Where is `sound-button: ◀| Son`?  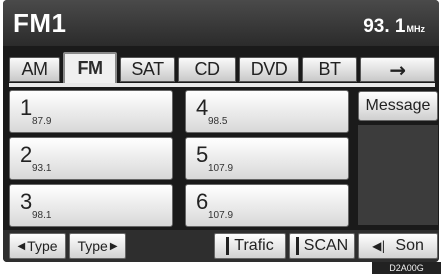
sound-button: ◀| Son is located at coordinates (398, 246).